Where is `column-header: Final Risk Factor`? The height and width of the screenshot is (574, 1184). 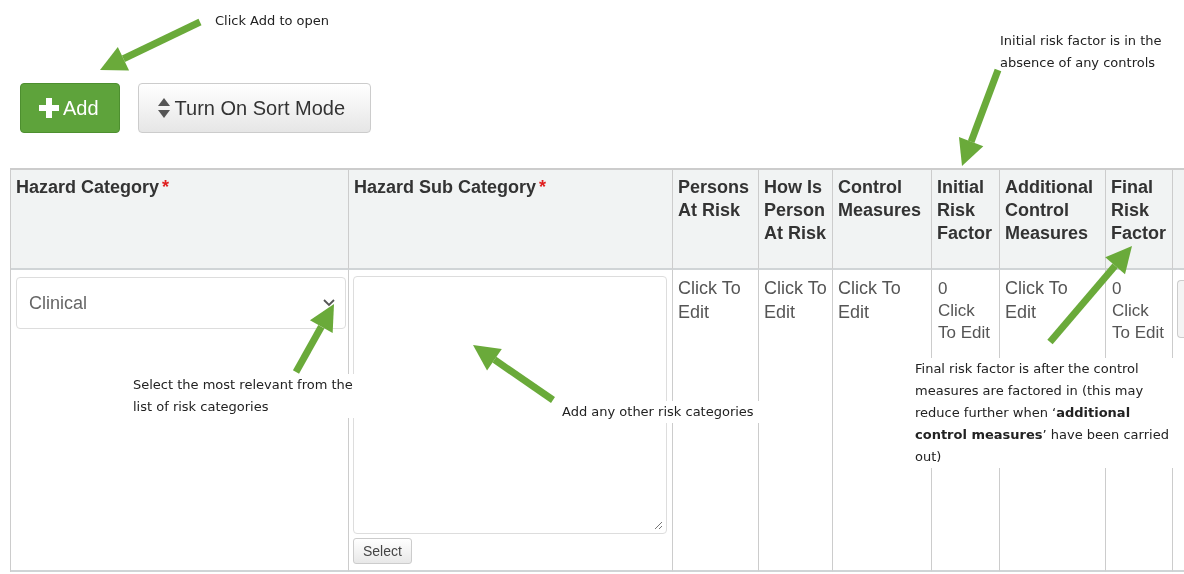
column-header: Final Risk Factor is located at coordinates (1139, 210).